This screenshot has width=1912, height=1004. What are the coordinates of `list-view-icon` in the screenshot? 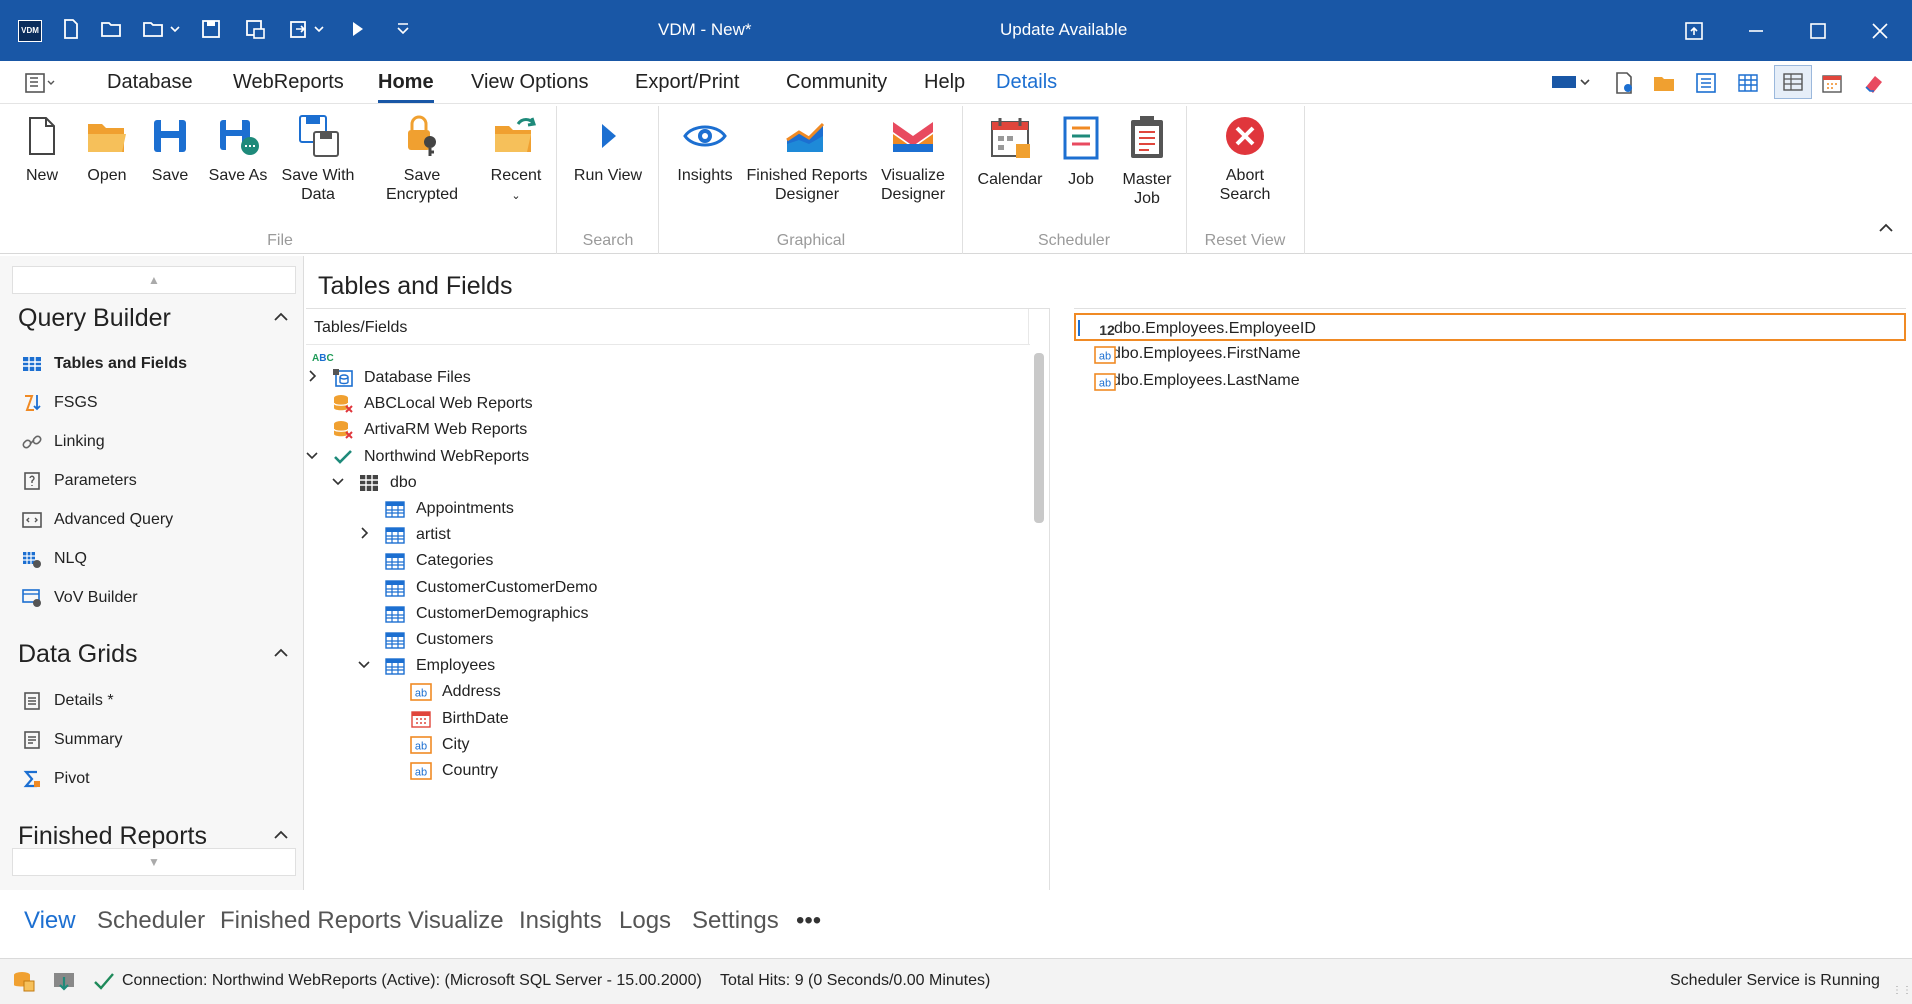 It's located at (1706, 85).